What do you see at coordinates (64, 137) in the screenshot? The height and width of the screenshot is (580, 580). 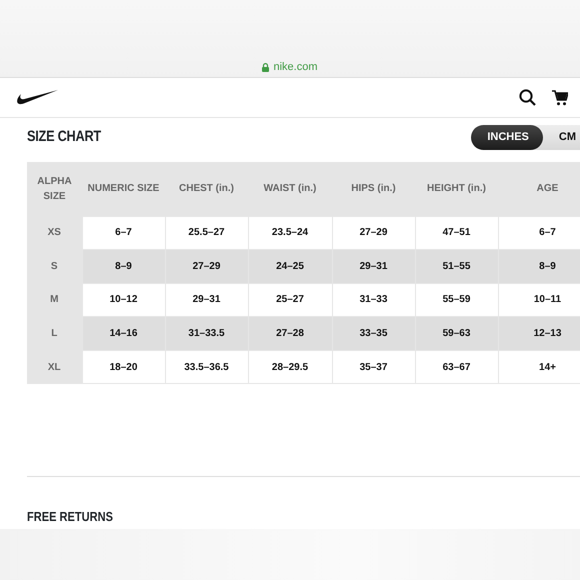 I see `page-title: SIZE CHART` at bounding box center [64, 137].